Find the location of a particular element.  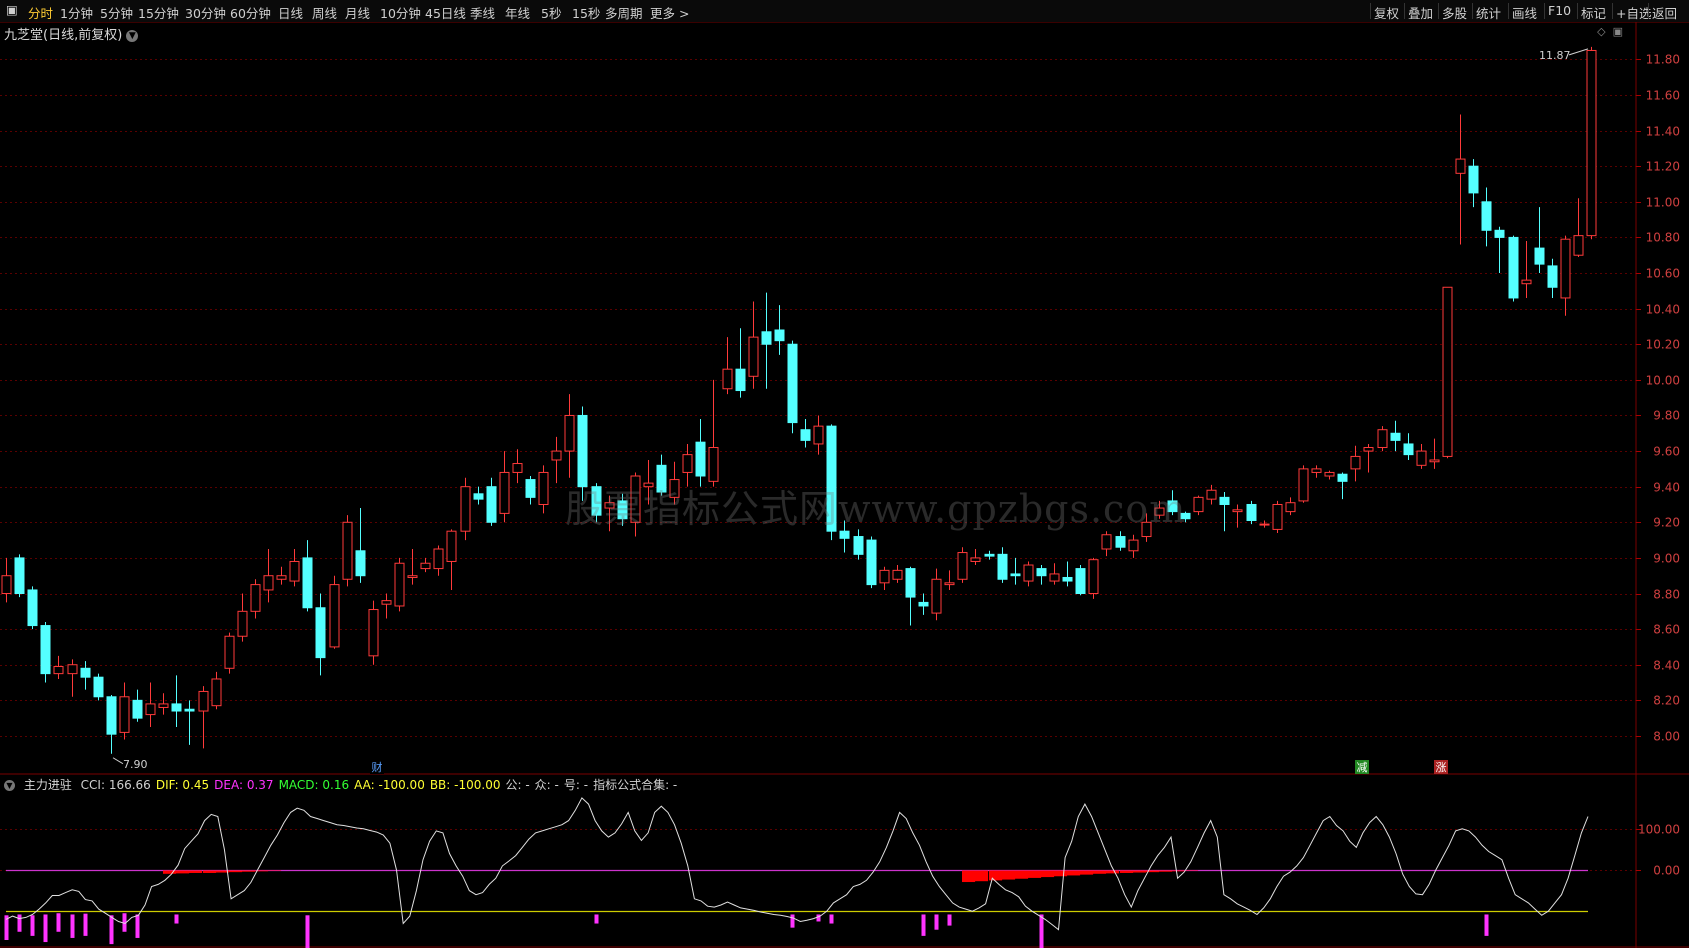

price-tick-label: 10.00 is located at coordinates (1663, 381).